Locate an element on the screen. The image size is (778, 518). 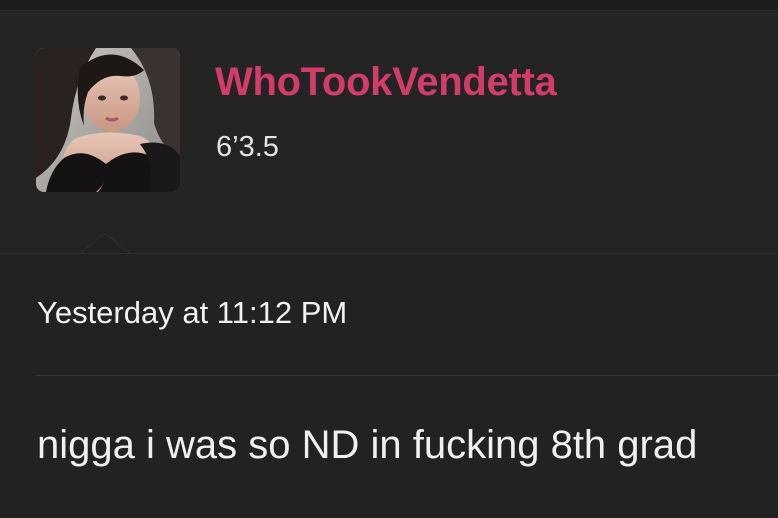
user-avatar-photo-icon is located at coordinates (108, 120).